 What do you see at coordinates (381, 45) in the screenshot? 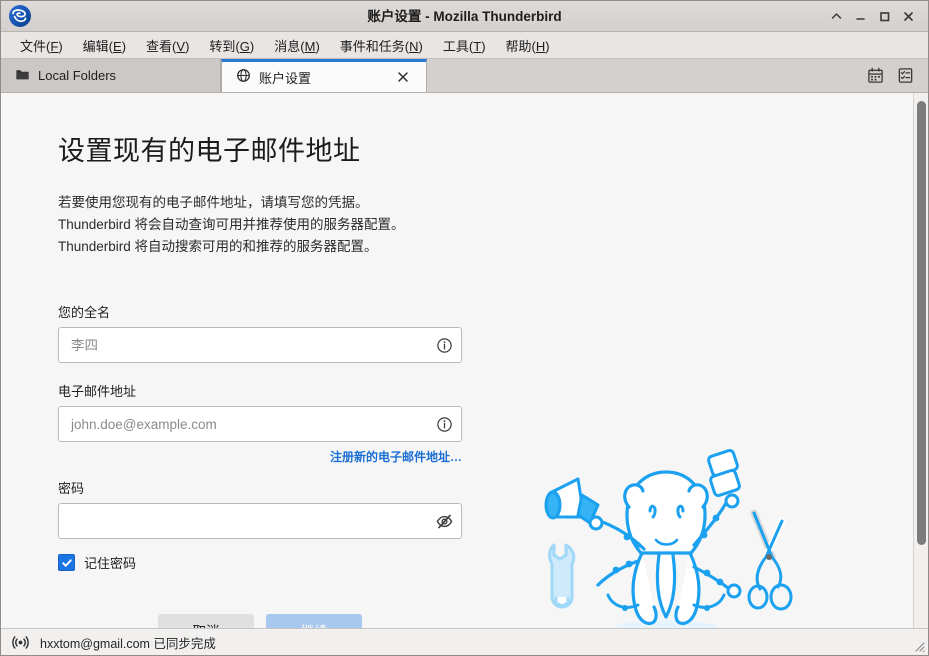
I see `menu-events-tasks: 事件和任务(N)` at bounding box center [381, 45].